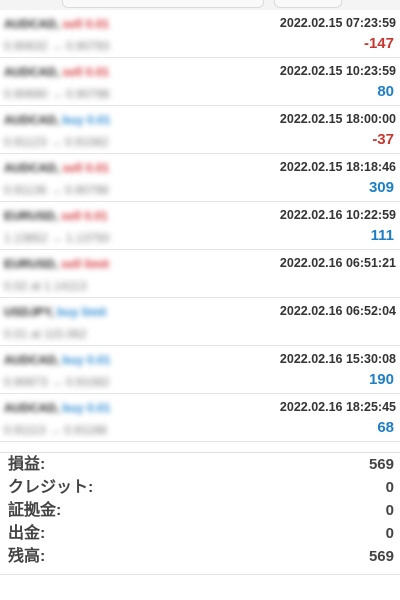  I want to click on trade-time: 2022.02.15 18:00:00, so click(337, 119).